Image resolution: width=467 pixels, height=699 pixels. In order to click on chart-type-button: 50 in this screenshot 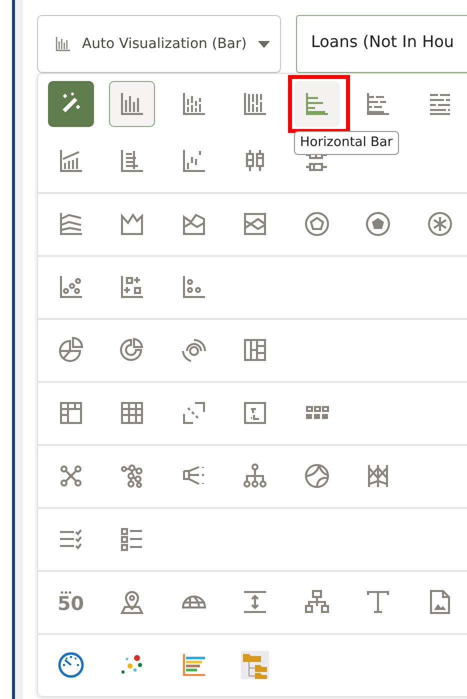, I will do `click(71, 602)`.